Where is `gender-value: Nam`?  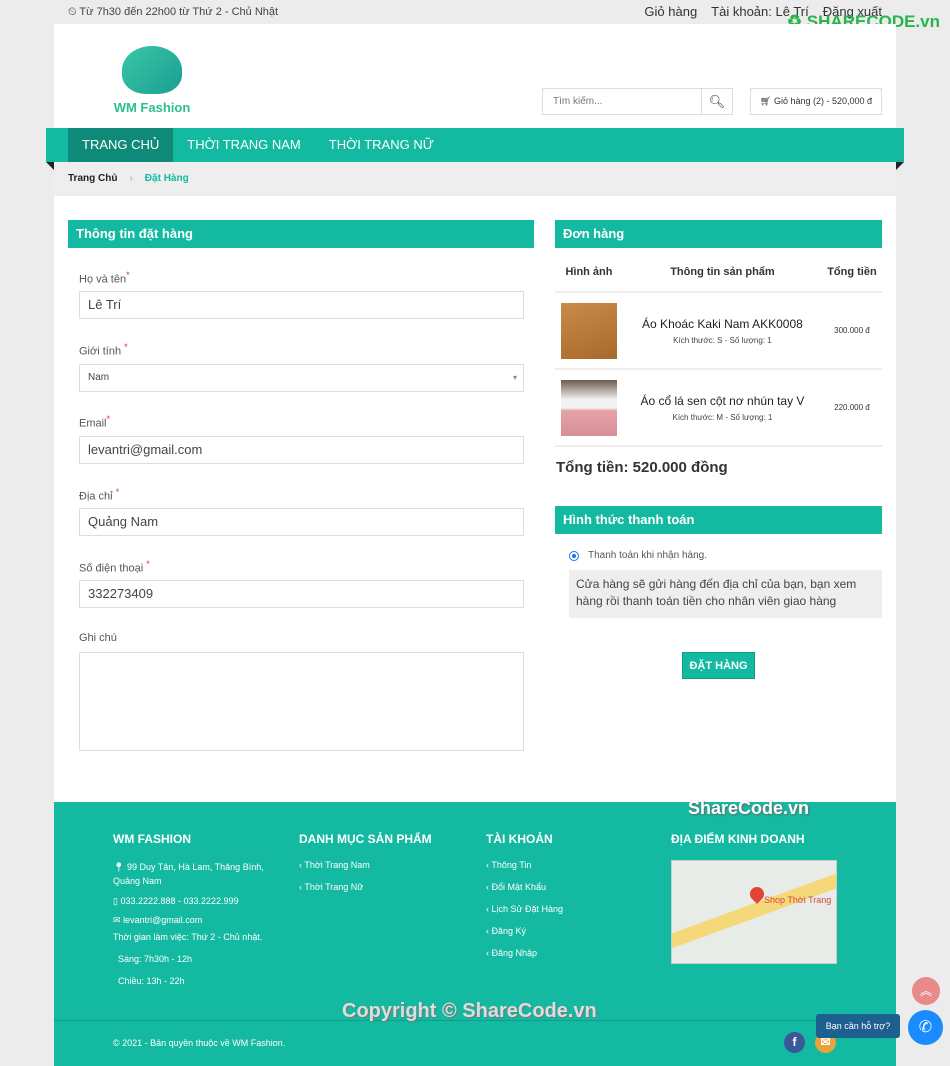
gender-value: Nam is located at coordinates (99, 377).